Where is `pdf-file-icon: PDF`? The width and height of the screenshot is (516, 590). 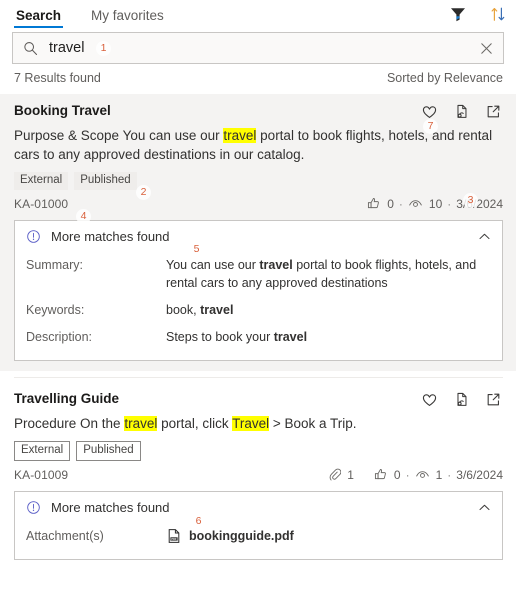
pdf-file-icon: PDF is located at coordinates (174, 536).